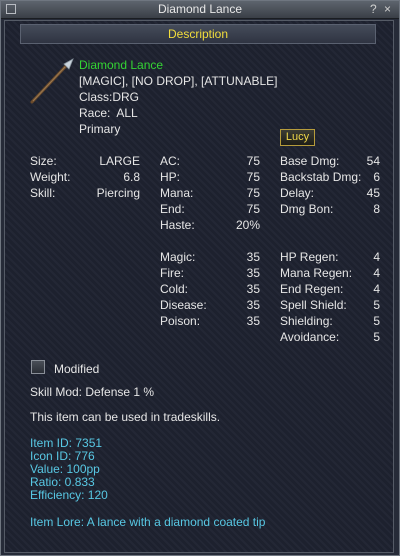 The width and height of the screenshot is (400, 556). I want to click on modified-label: Modified, so click(77, 369).